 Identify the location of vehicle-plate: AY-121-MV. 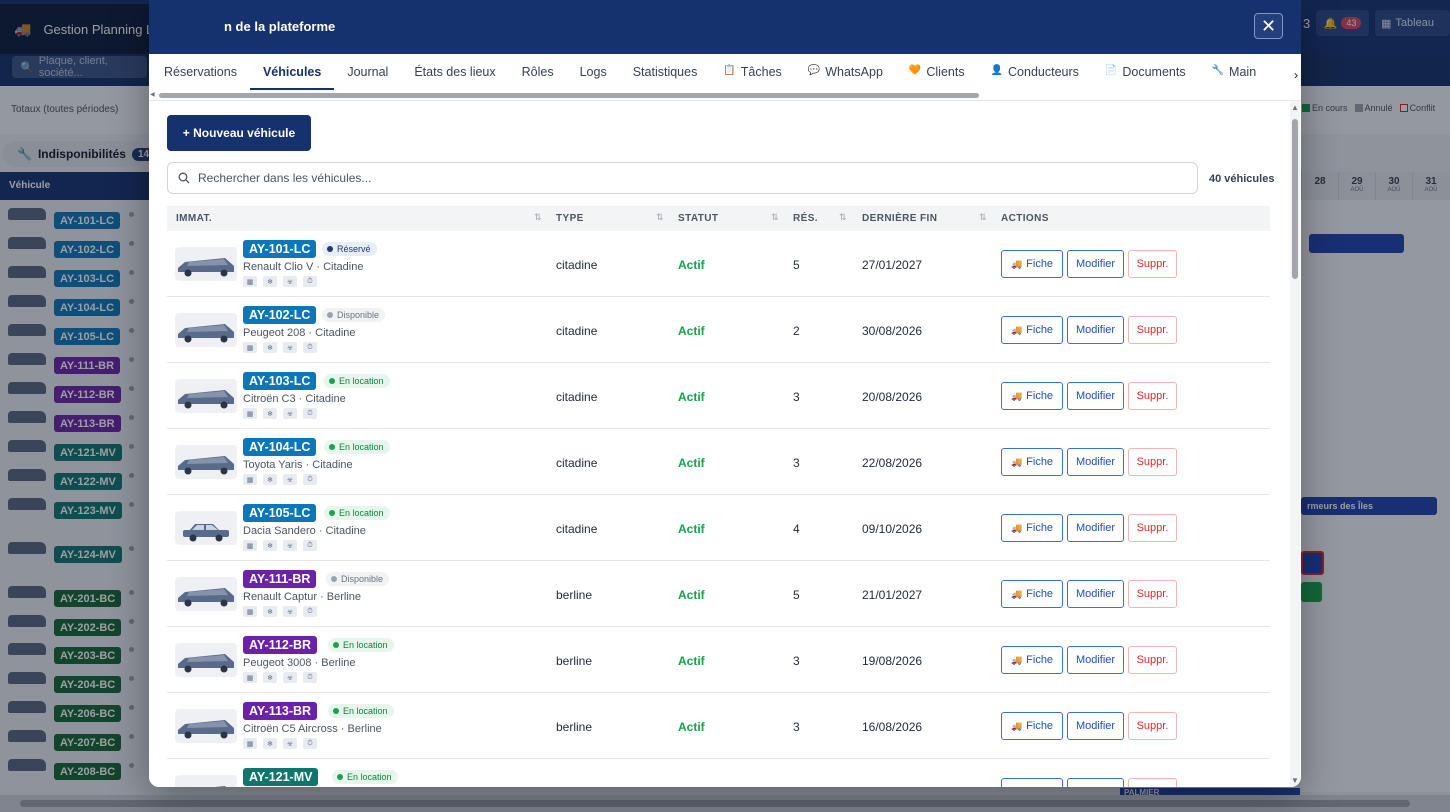
(281, 777).